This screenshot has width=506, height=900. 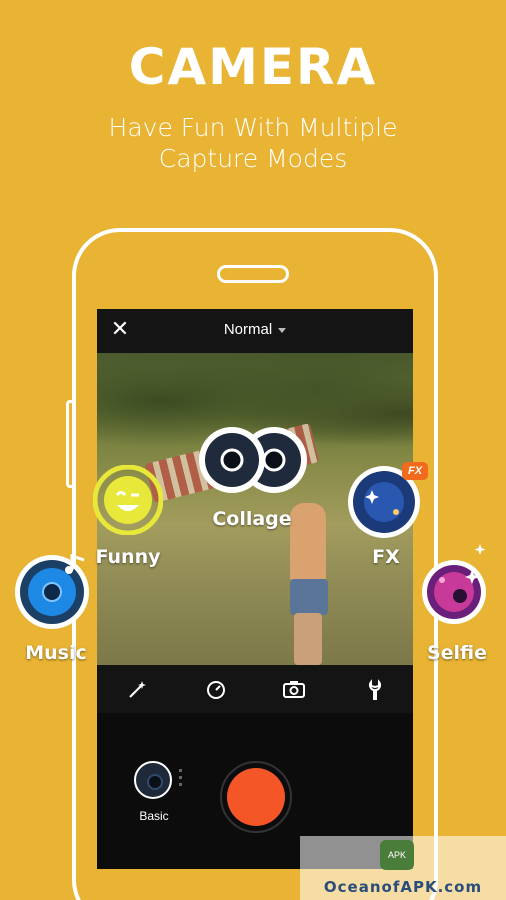 I want to click on selfie-icon, so click(x=454, y=584).